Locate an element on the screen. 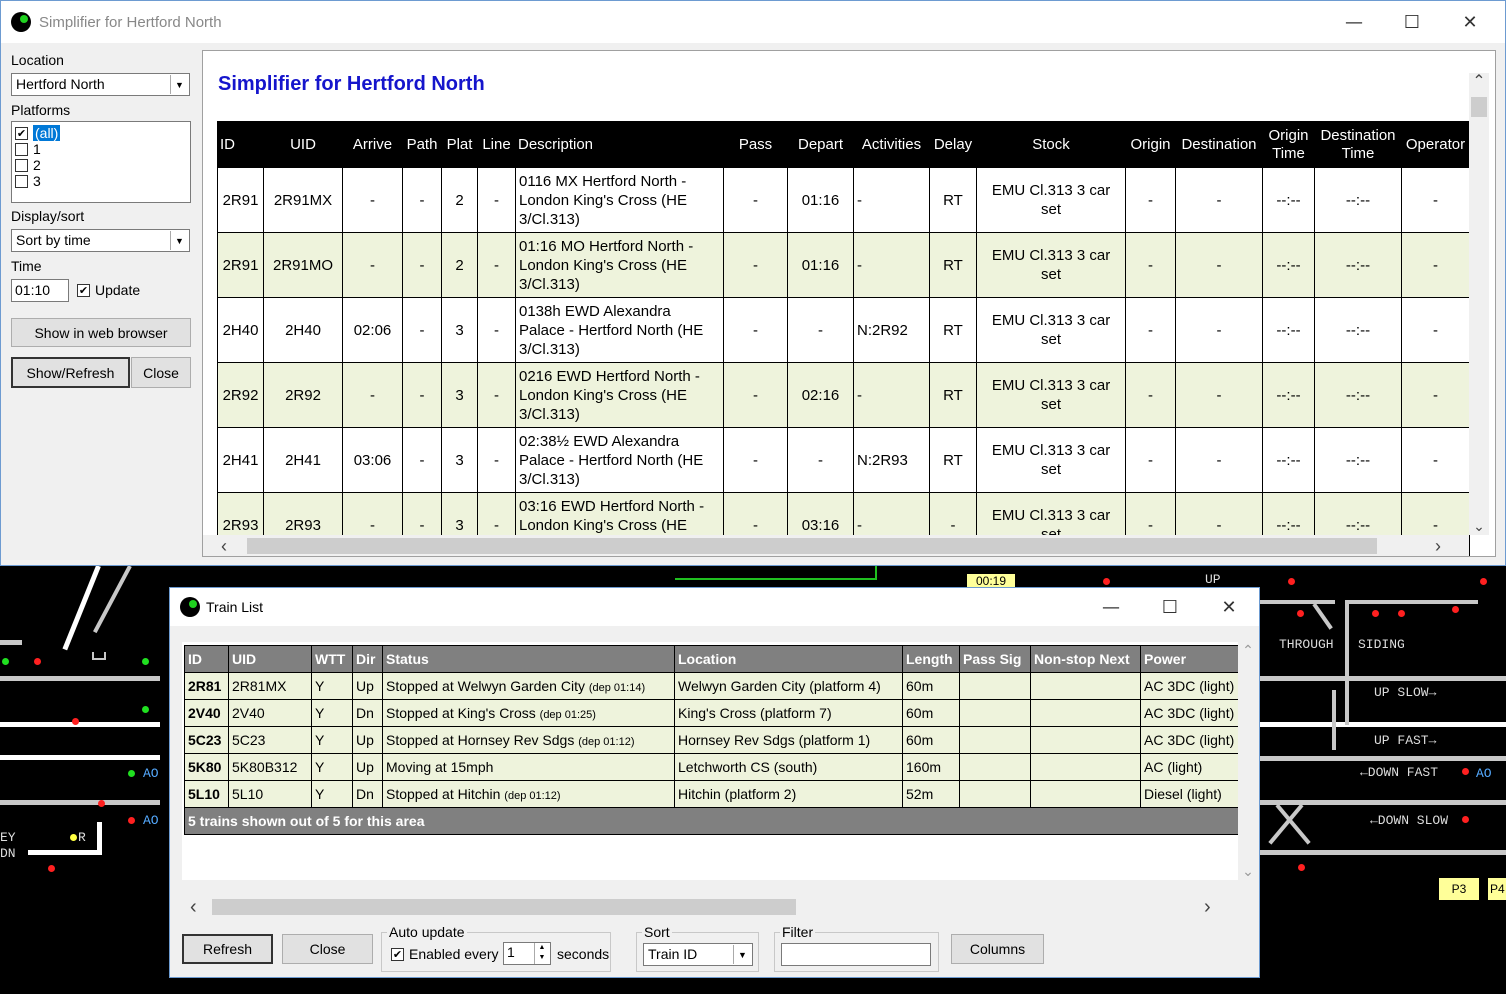  platform-option: 1 is located at coordinates (101, 149).